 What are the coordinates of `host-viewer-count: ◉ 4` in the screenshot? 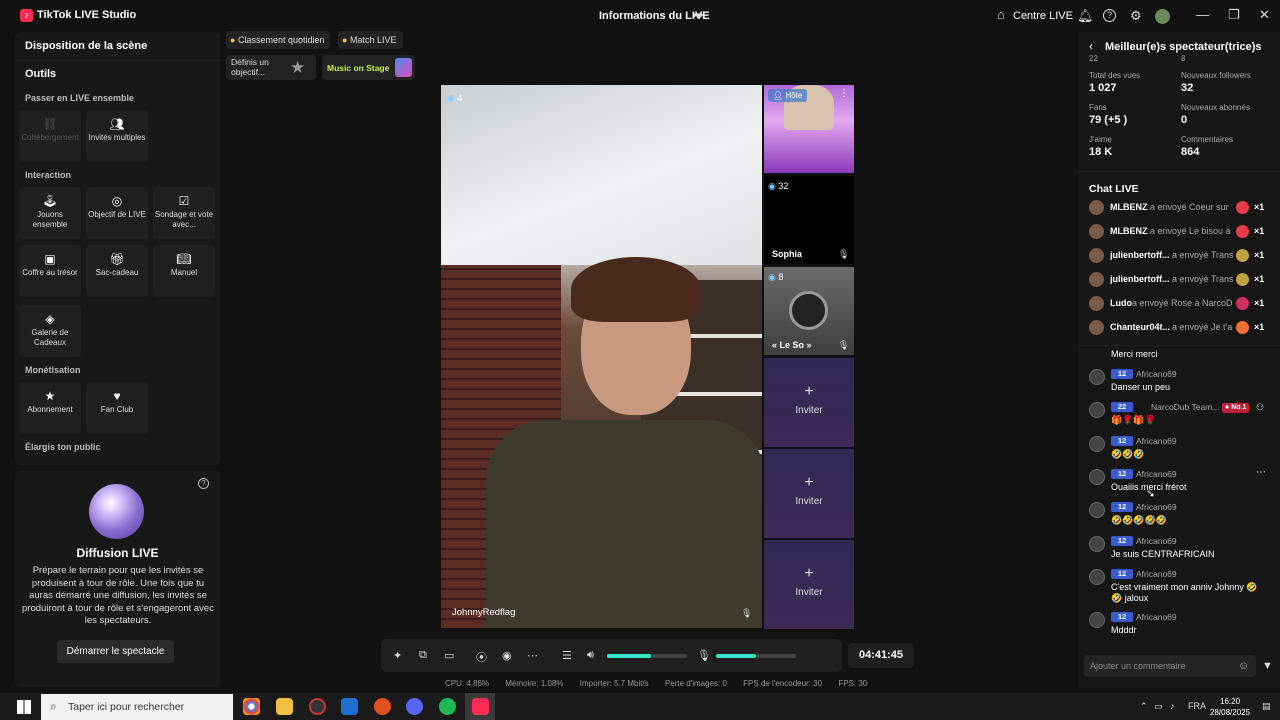 It's located at (455, 98).